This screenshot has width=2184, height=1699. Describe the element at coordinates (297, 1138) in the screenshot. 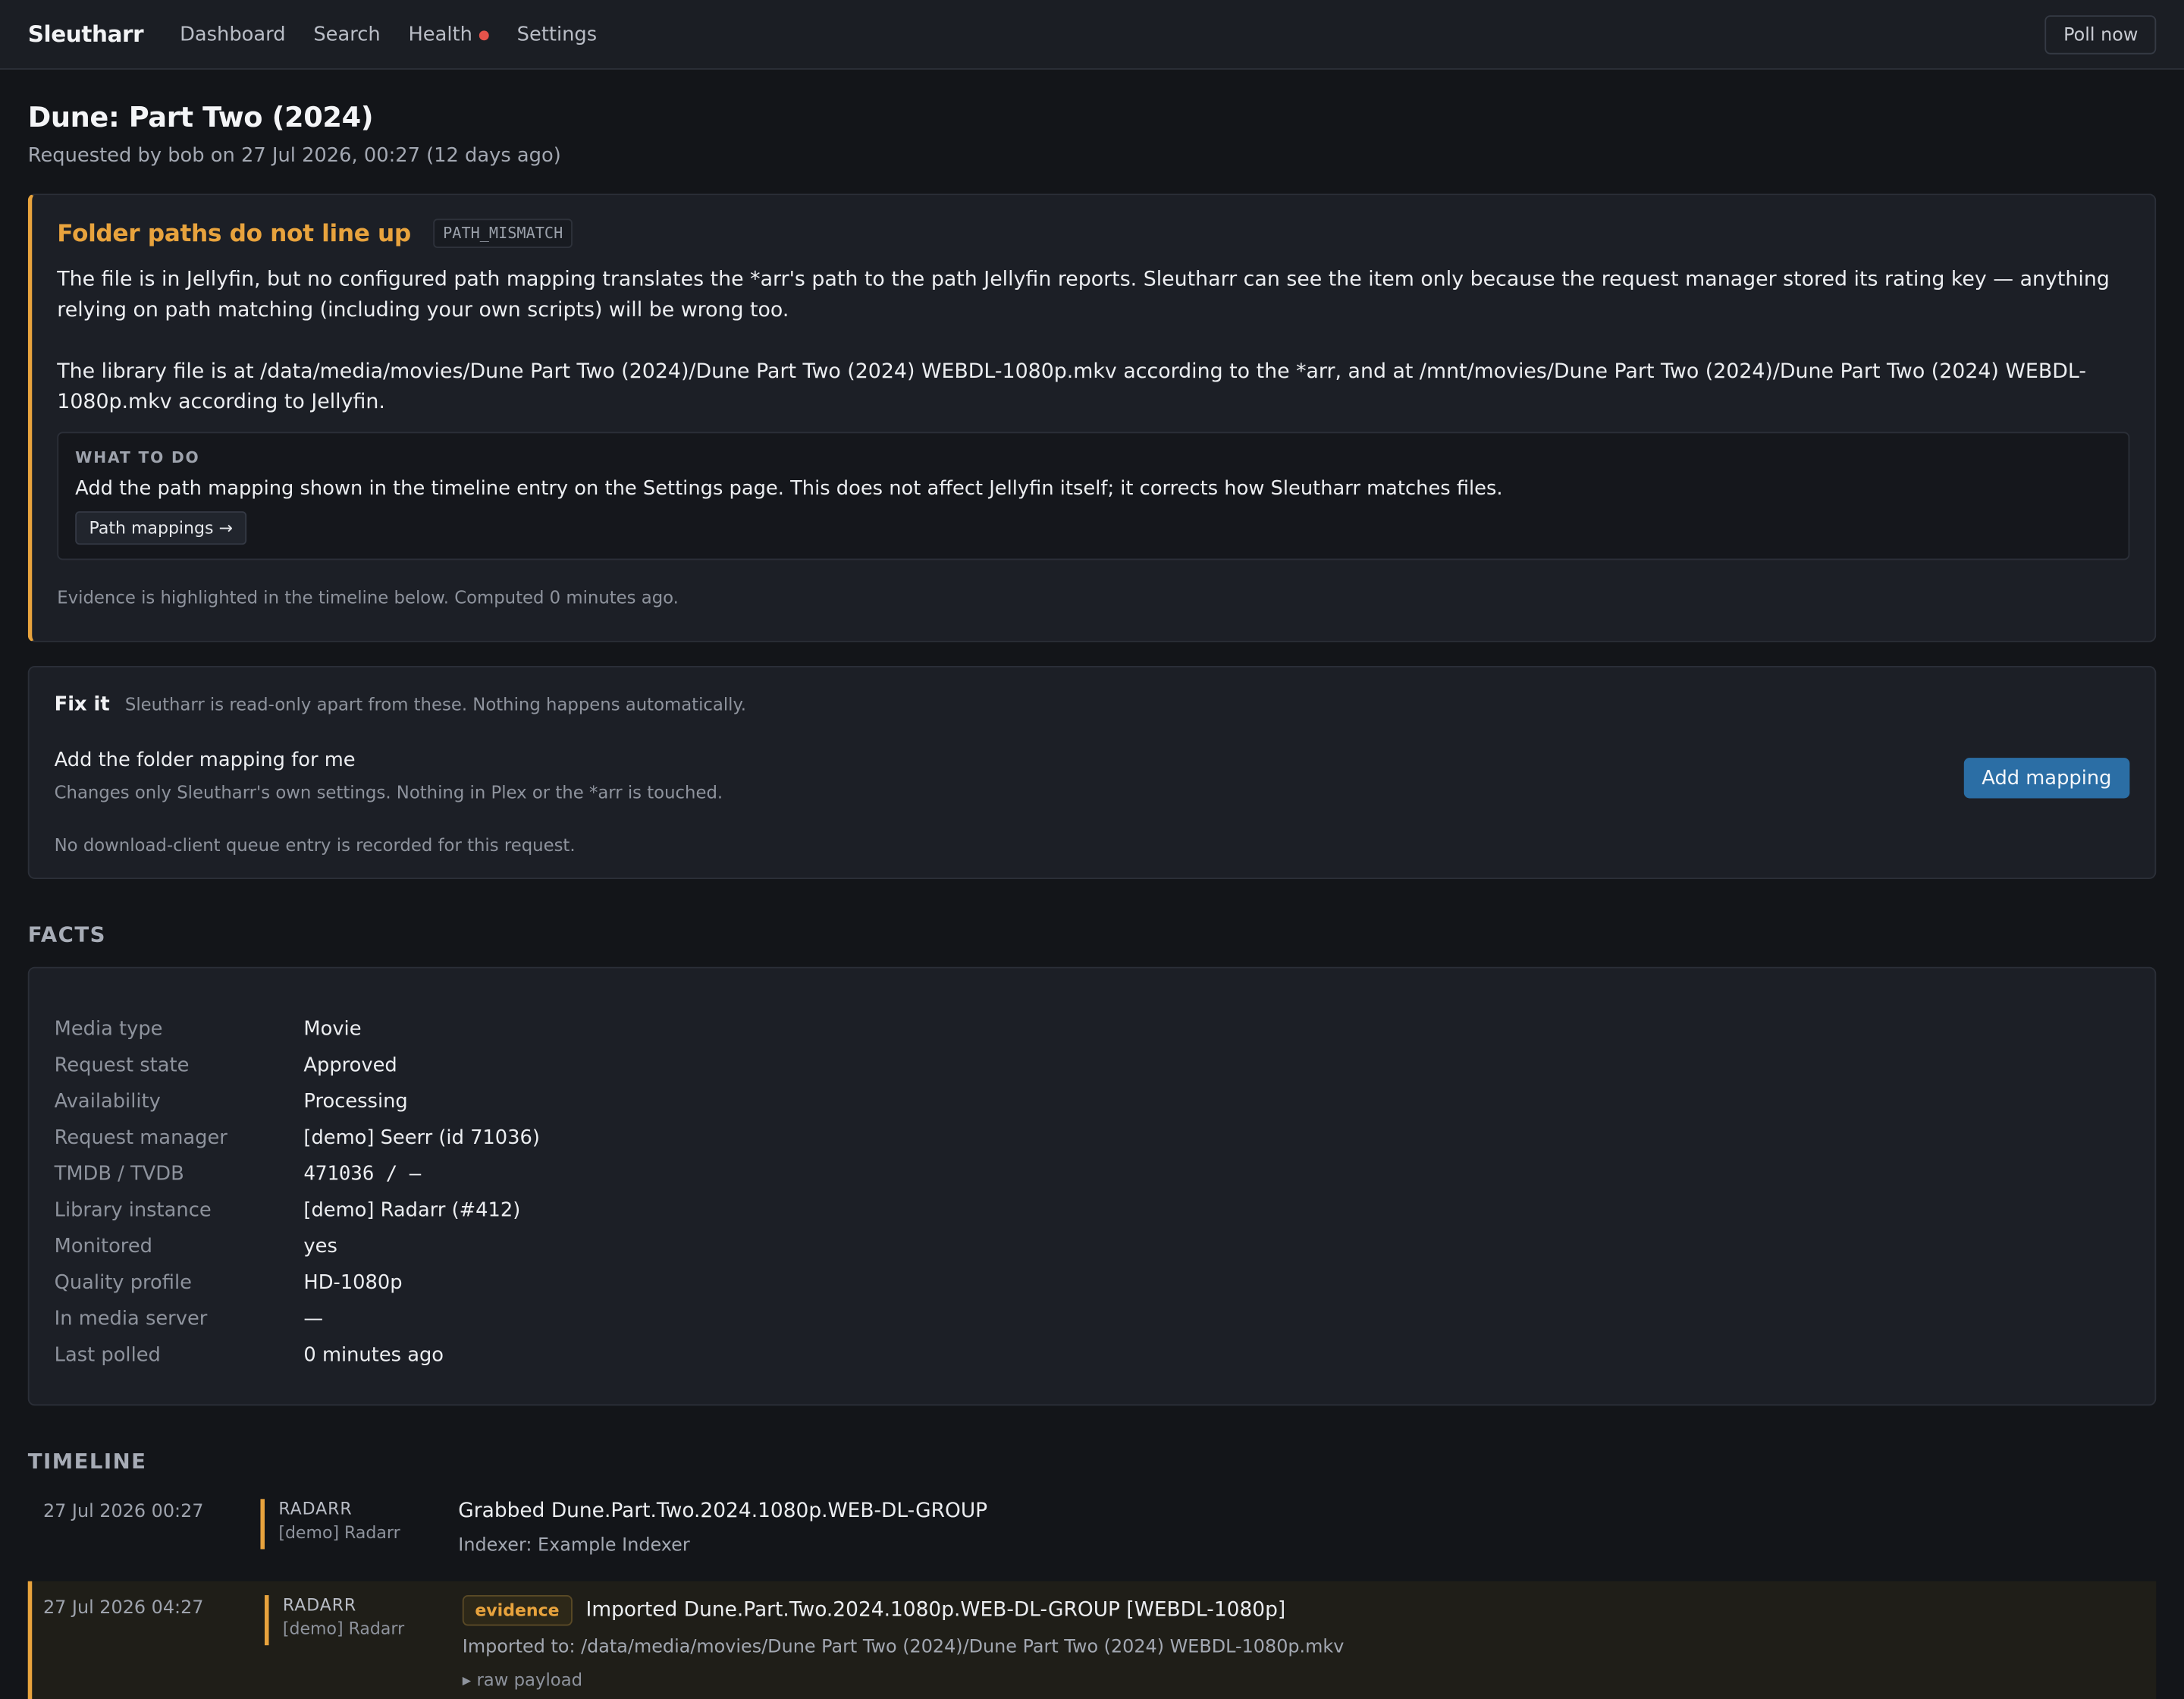

I see `fact-row: Request manager [demo] Seerr (id 71036)` at that location.